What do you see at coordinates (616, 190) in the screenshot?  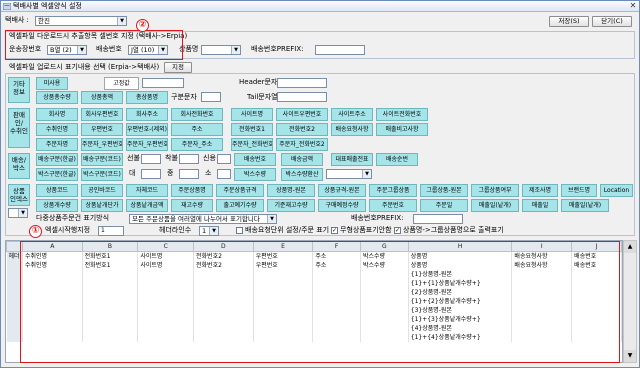 I see `btn-location: Location` at bounding box center [616, 190].